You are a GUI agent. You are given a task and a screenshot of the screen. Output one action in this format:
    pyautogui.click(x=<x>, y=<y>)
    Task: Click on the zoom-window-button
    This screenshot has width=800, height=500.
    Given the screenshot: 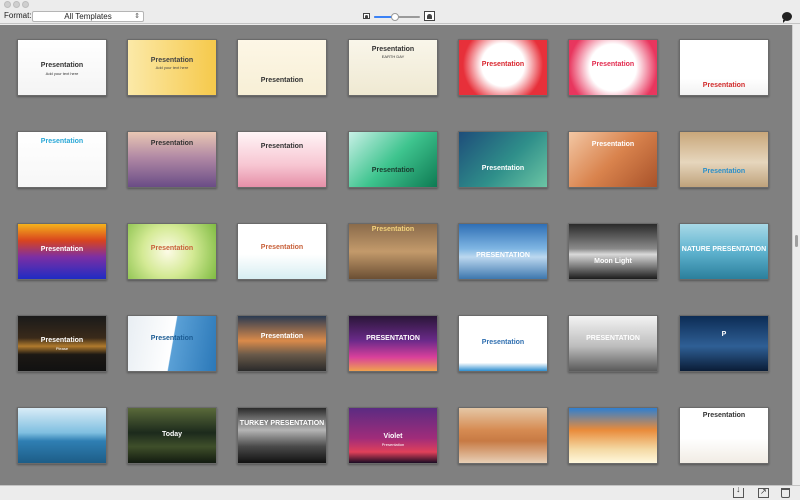 What is the action you would take?
    pyautogui.click(x=25, y=4)
    